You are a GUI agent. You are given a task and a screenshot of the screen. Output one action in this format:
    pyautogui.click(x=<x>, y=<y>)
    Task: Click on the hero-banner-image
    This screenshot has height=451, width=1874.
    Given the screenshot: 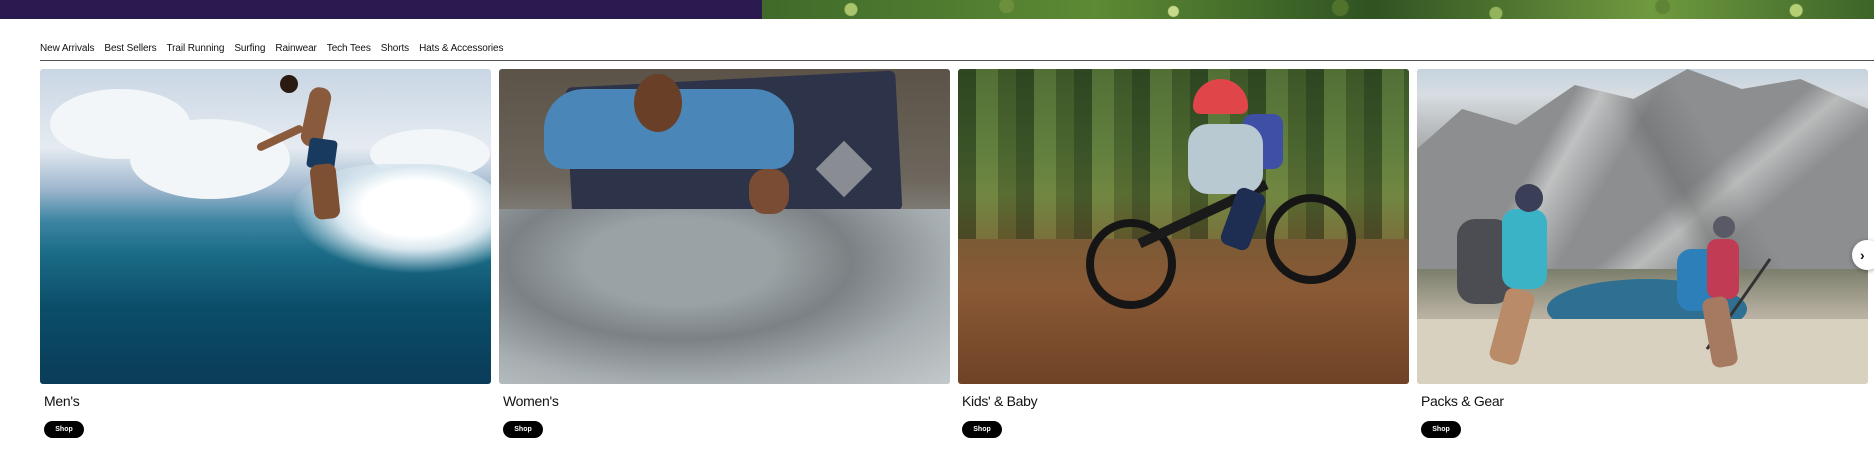 What is the action you would take?
    pyautogui.click(x=1318, y=9)
    